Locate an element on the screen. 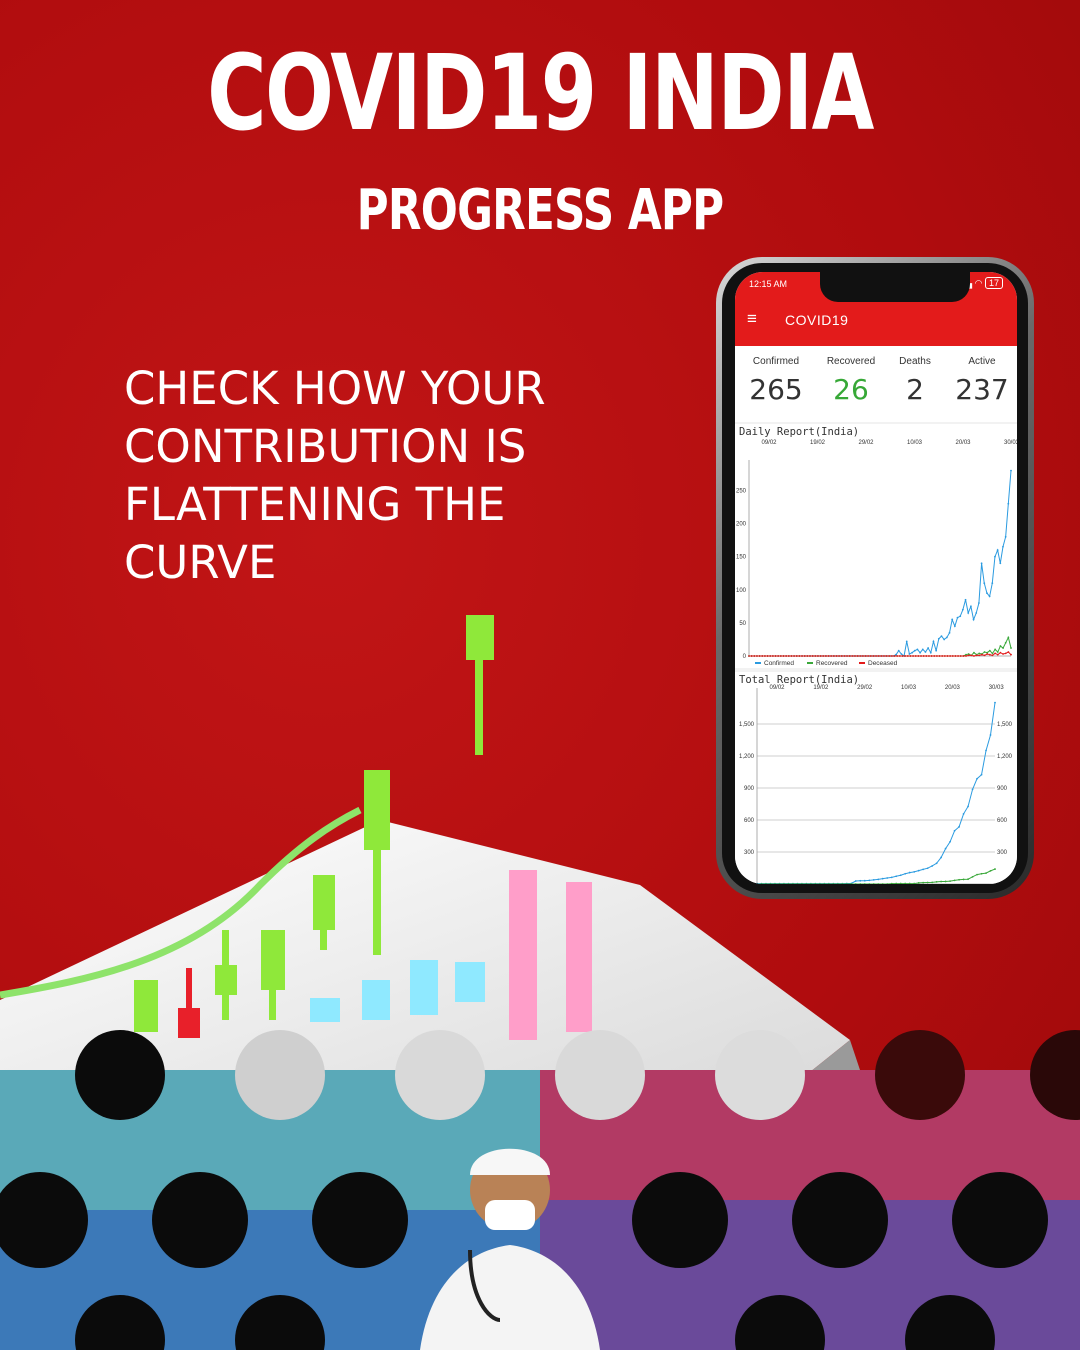 This screenshot has width=1080, height=1350. y-tick-label: 200 is located at coordinates (741, 525).